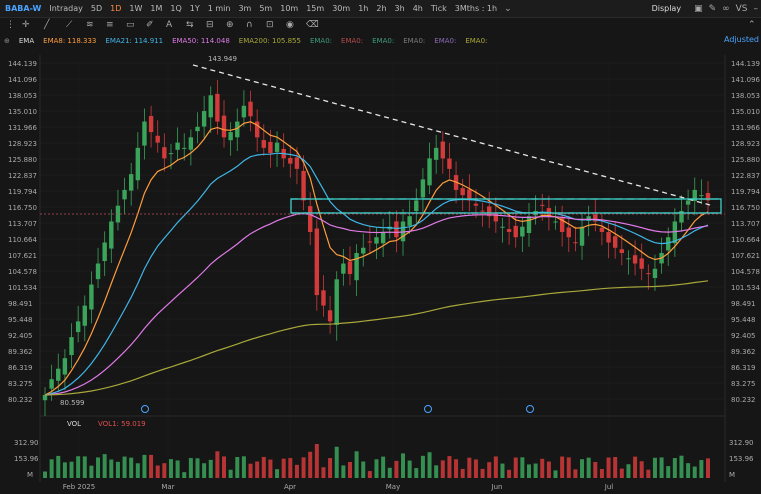 This screenshot has height=494, width=761. I want to click on display-dropdown: Display, so click(667, 8).